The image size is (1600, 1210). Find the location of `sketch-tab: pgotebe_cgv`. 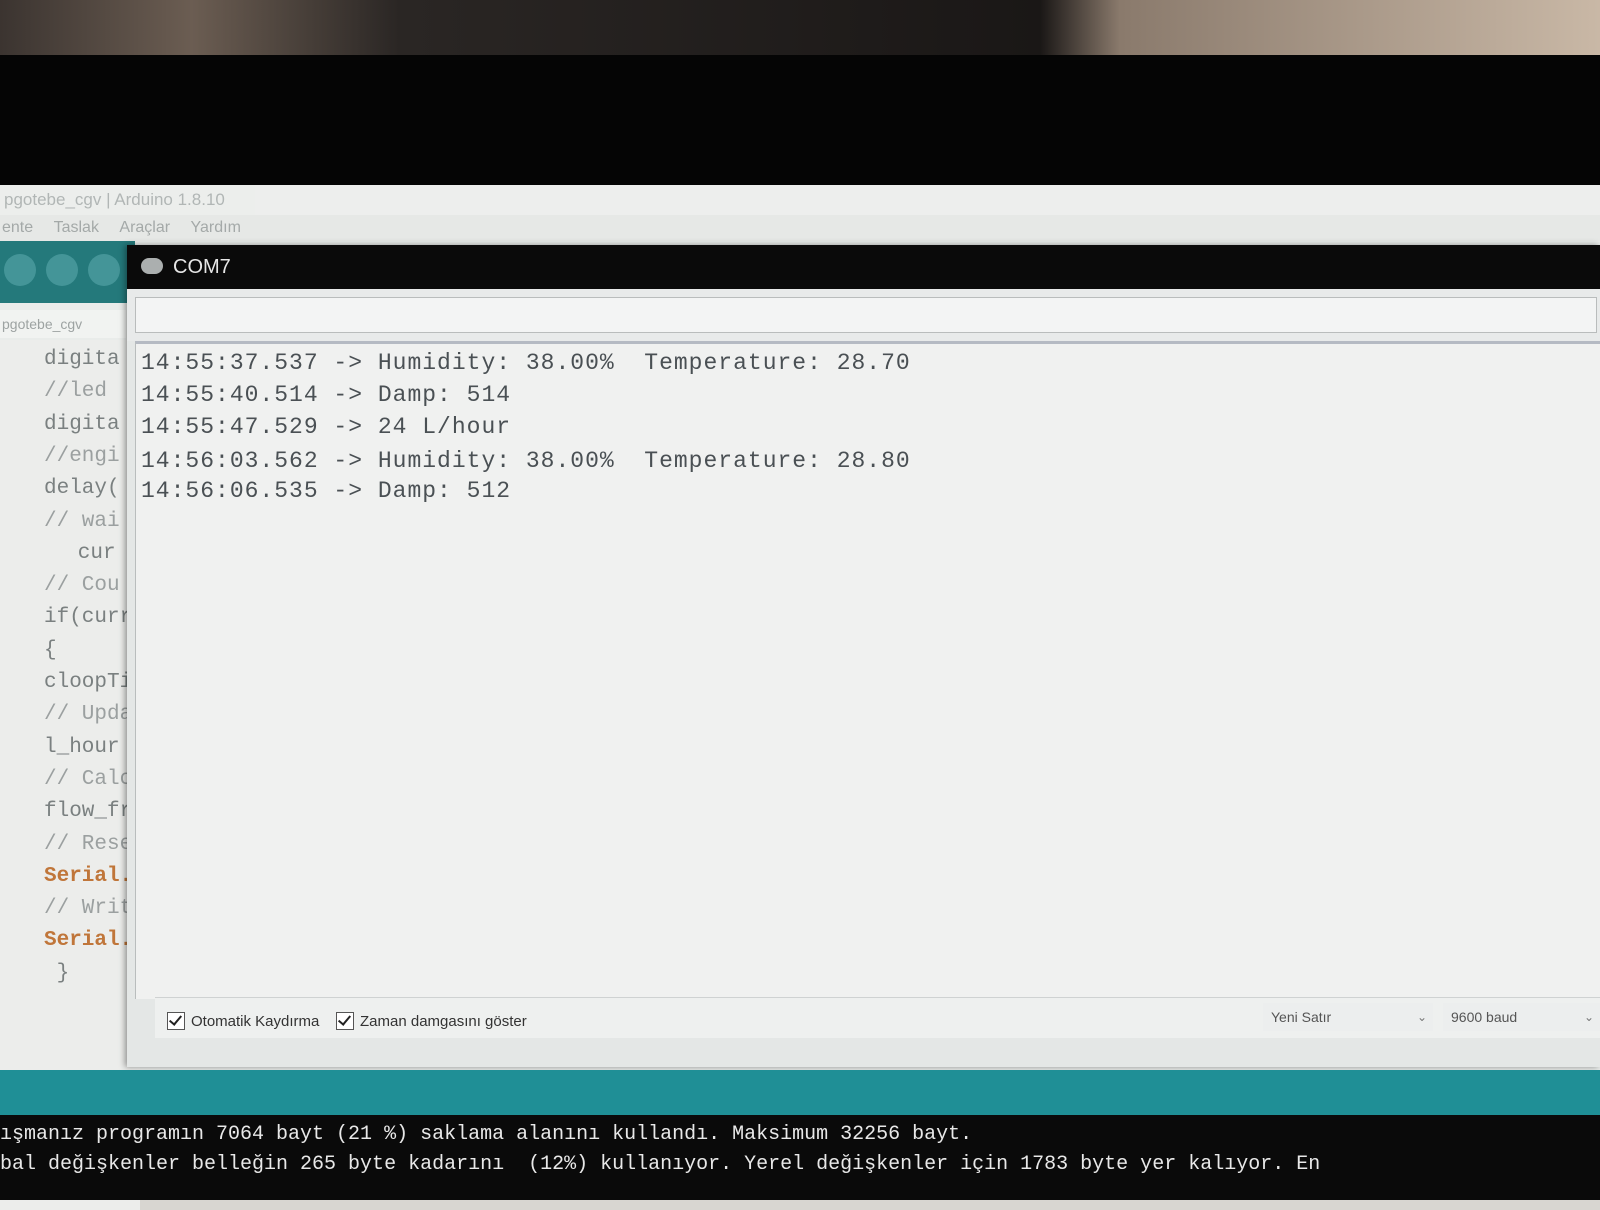

sketch-tab: pgotebe_cgv is located at coordinates (63, 324).